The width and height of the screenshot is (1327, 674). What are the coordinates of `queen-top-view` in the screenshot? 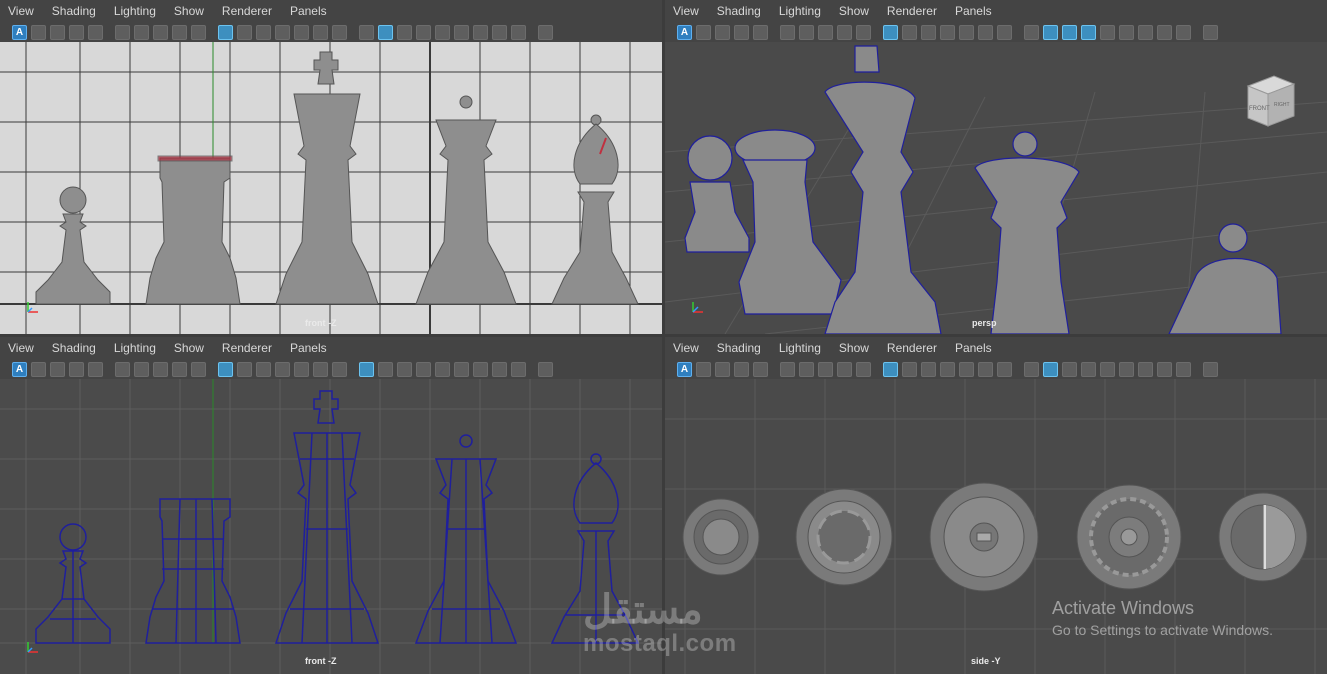 It's located at (1129, 537).